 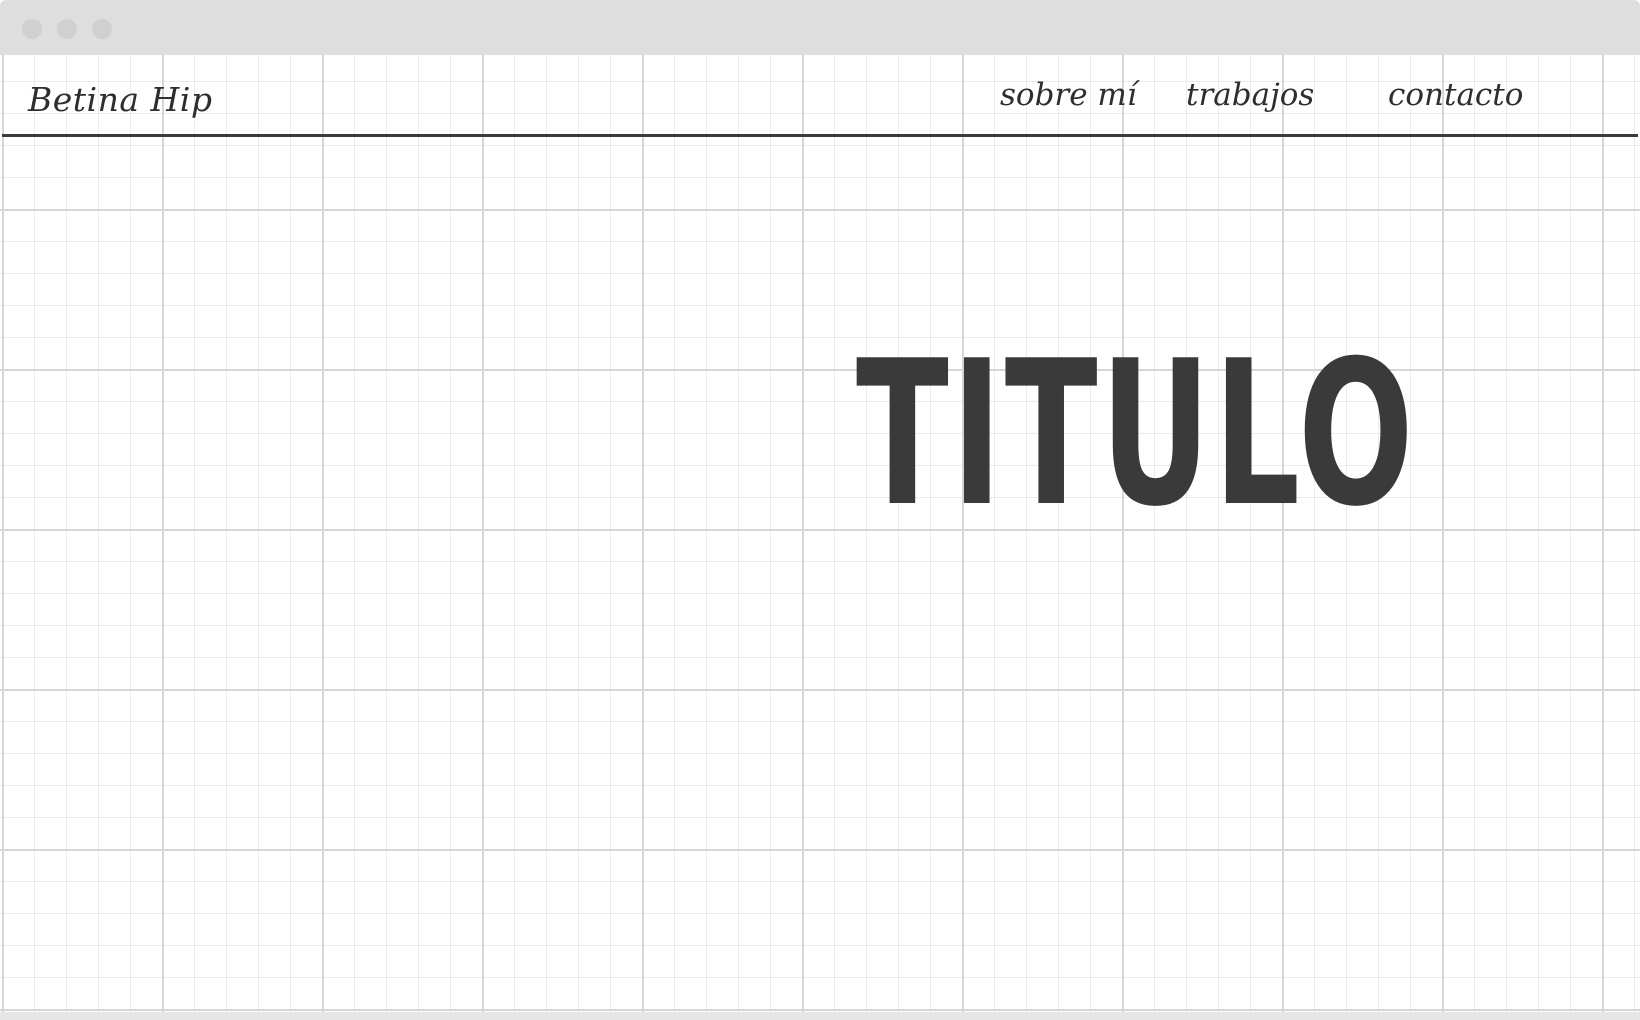 What do you see at coordinates (32, 29) in the screenshot?
I see `close-window-button` at bounding box center [32, 29].